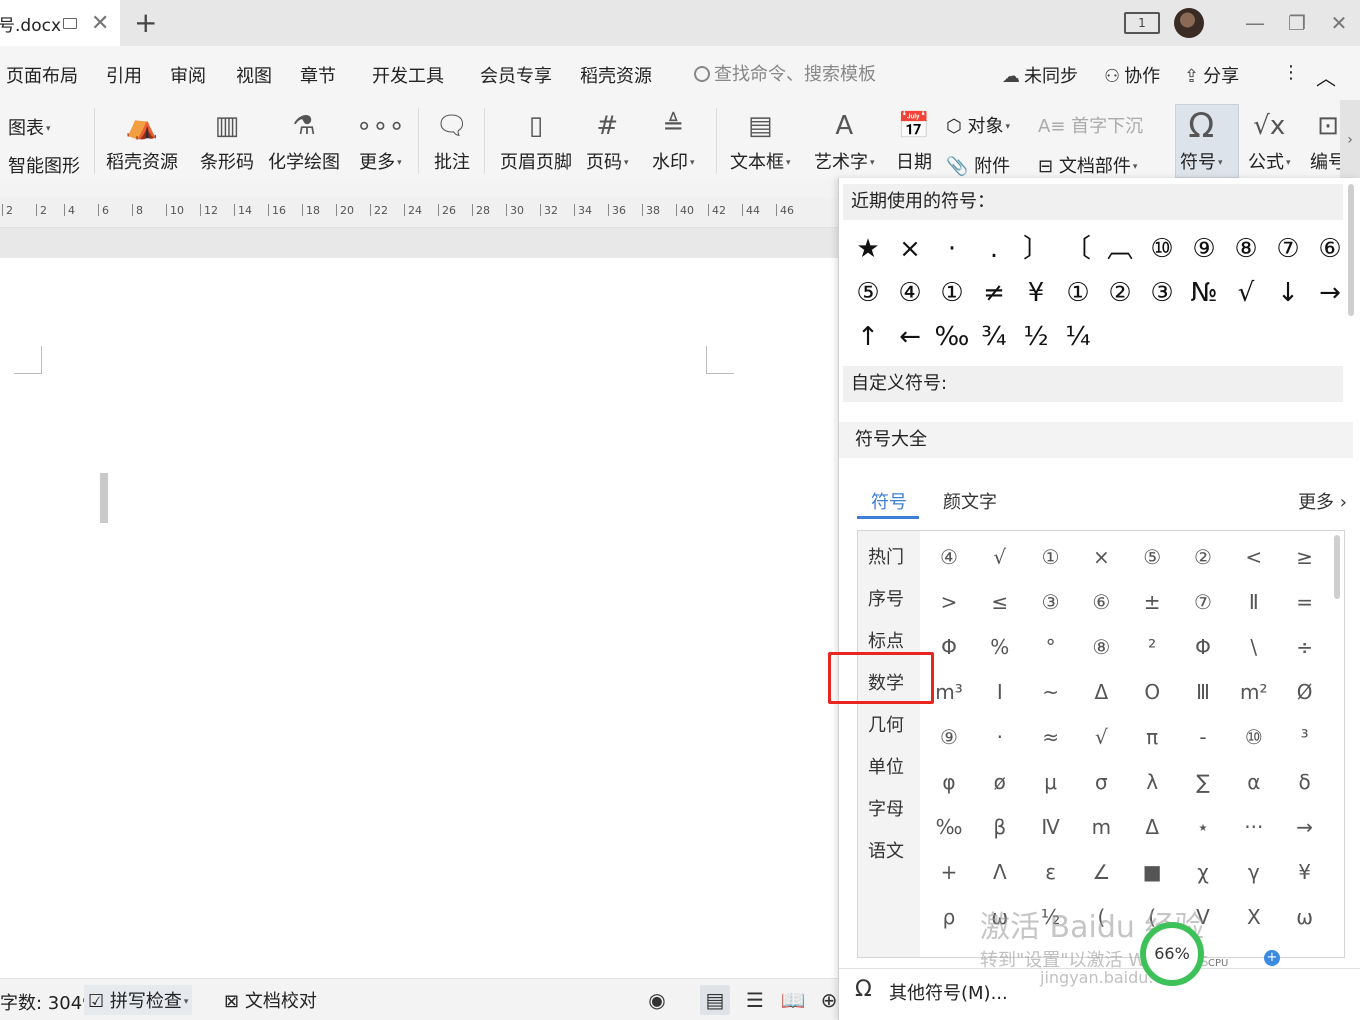 This screenshot has height=1020, width=1360. I want to click on tab-symbols: 符号, so click(889, 501).